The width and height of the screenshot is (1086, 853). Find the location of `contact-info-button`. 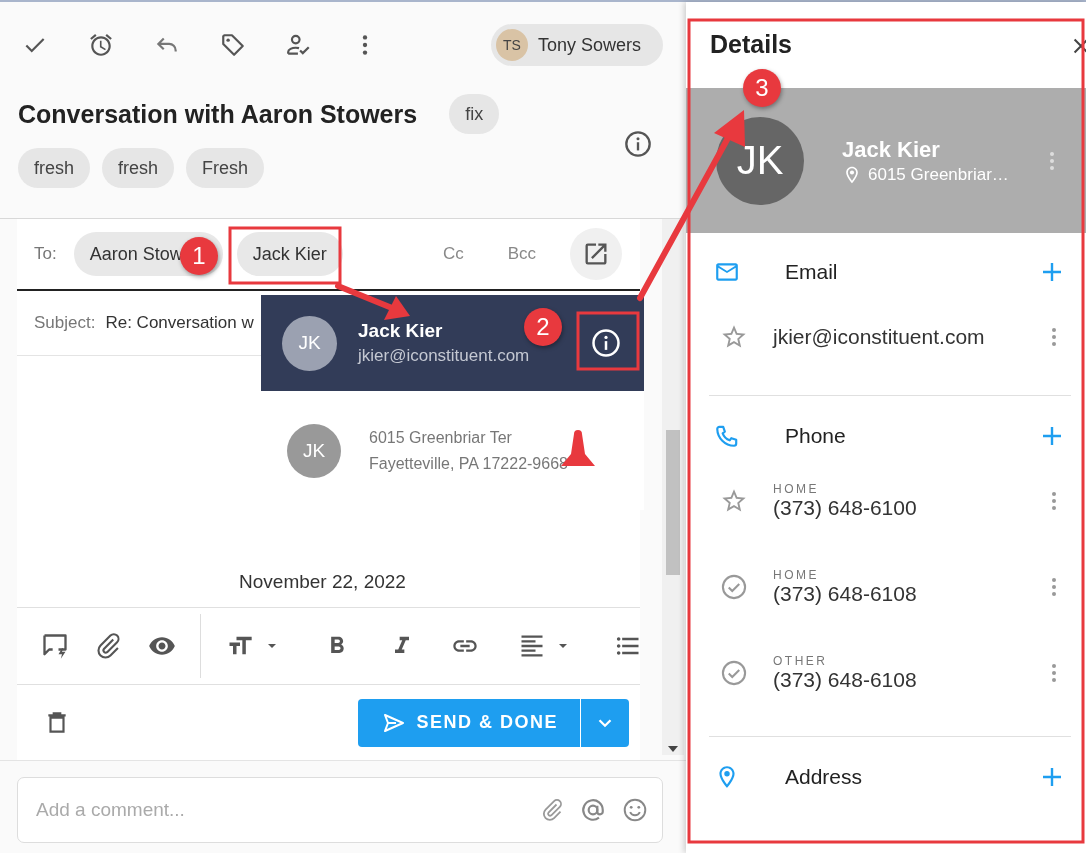

contact-info-button is located at coordinates (606, 343).